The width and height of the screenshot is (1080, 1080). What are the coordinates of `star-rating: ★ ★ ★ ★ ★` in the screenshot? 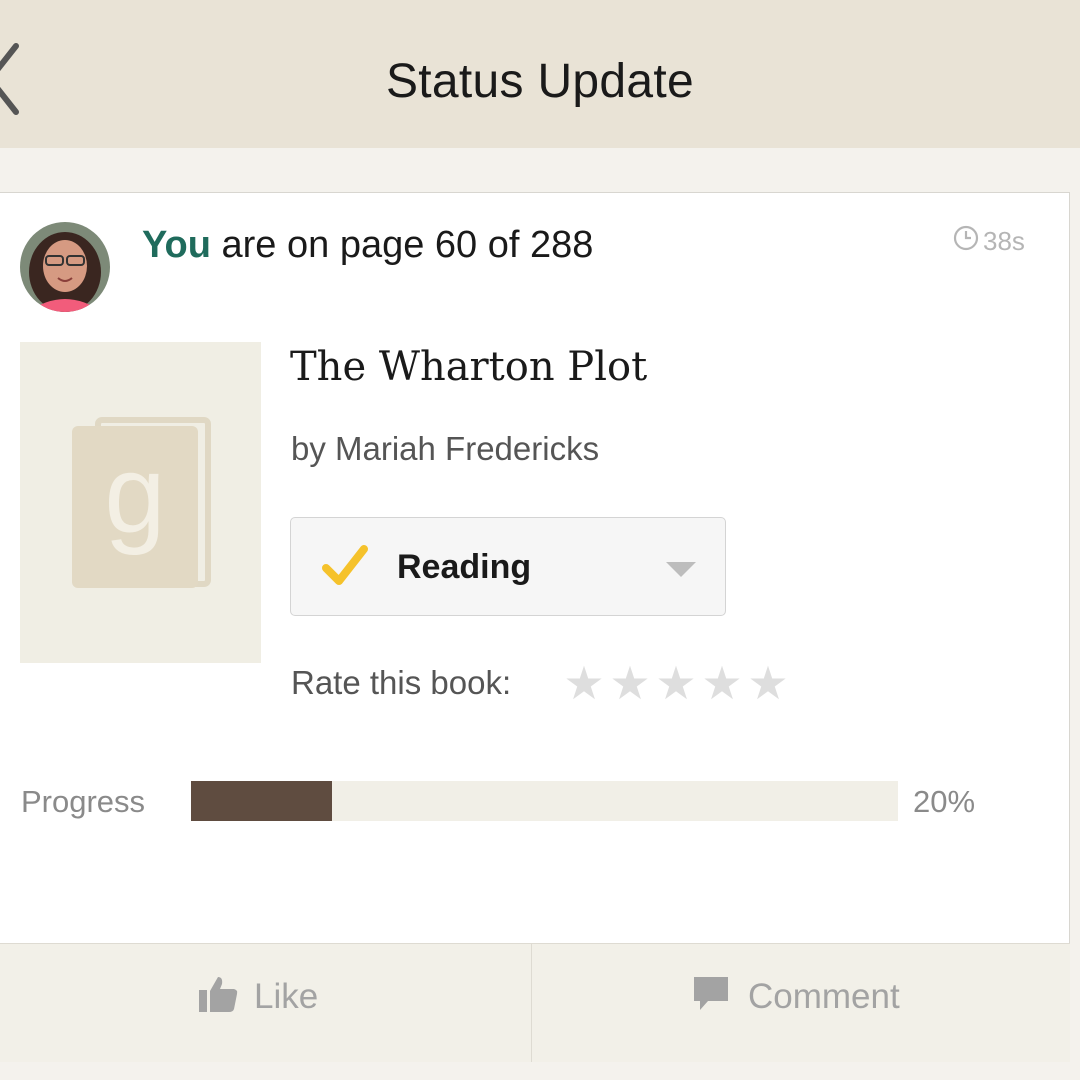 It's located at (676, 683).